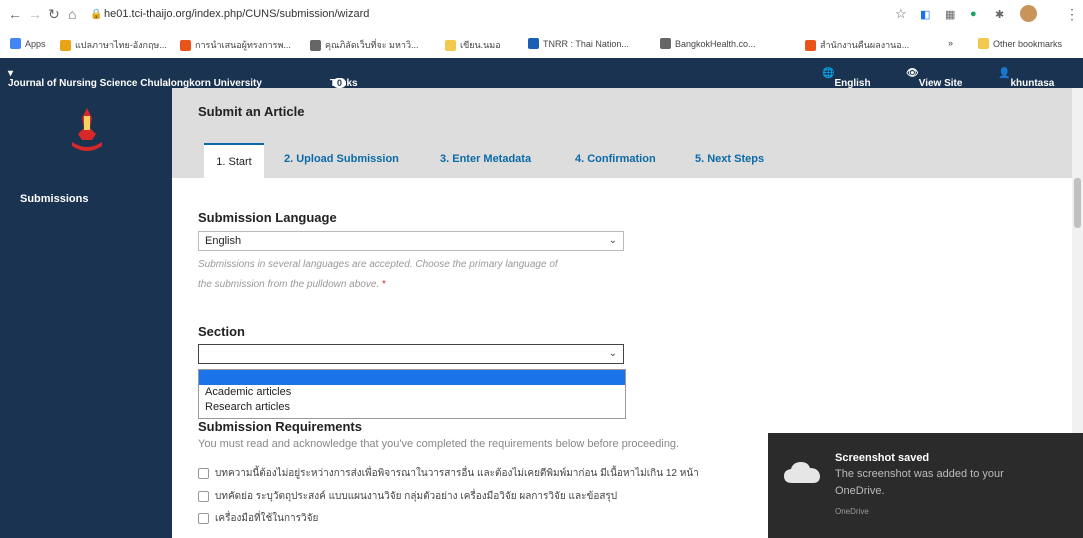  I want to click on onedrive-cloud-icon, so click(802, 472).